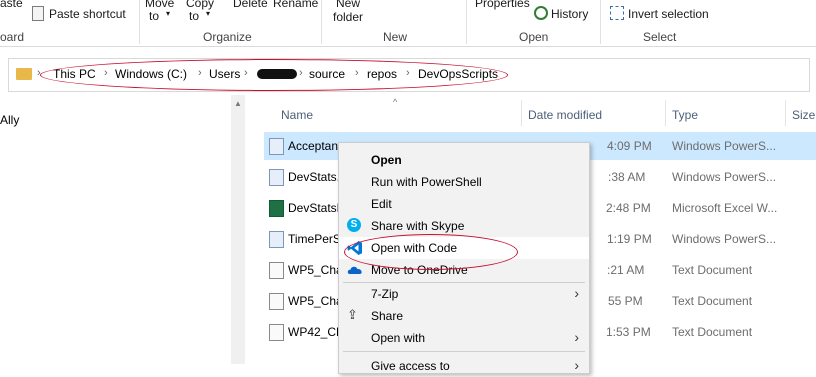 The height and width of the screenshot is (377, 816). I want to click on menu-item-run-with-powershell: Run with PowerShell, so click(464, 182).